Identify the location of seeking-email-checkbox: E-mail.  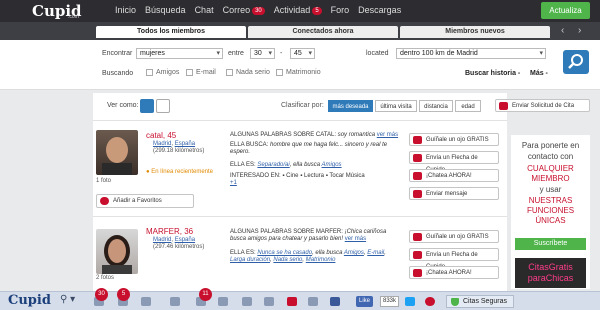
(201, 72).